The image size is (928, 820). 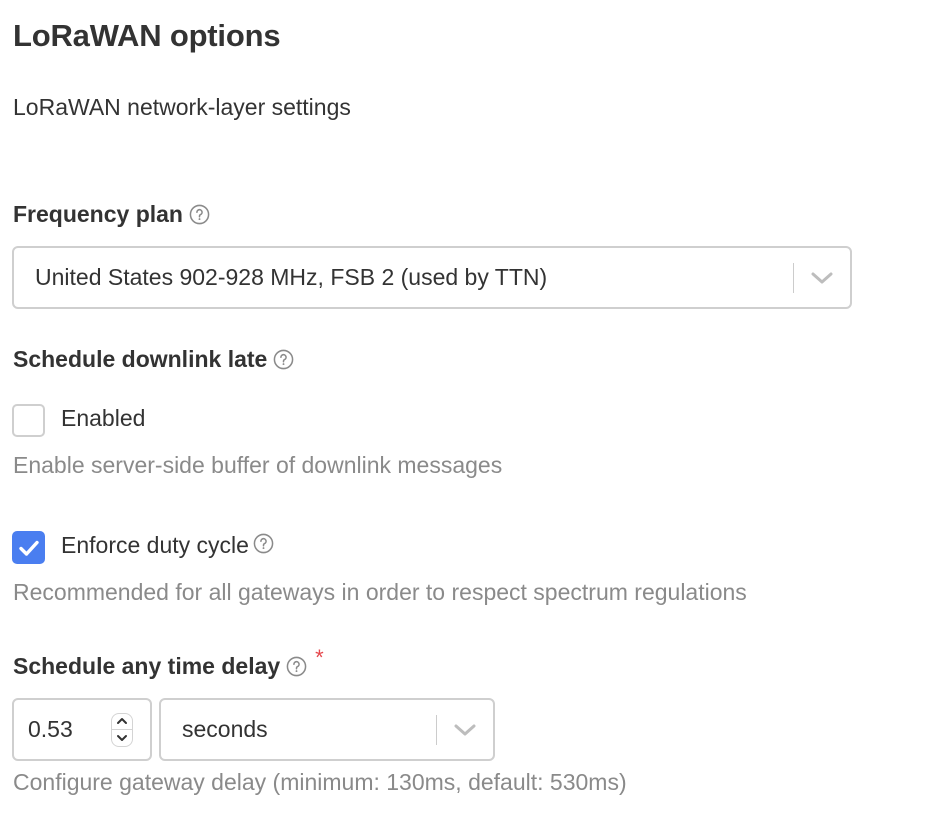 I want to click on delay-unit-value: seconds, so click(x=225, y=729).